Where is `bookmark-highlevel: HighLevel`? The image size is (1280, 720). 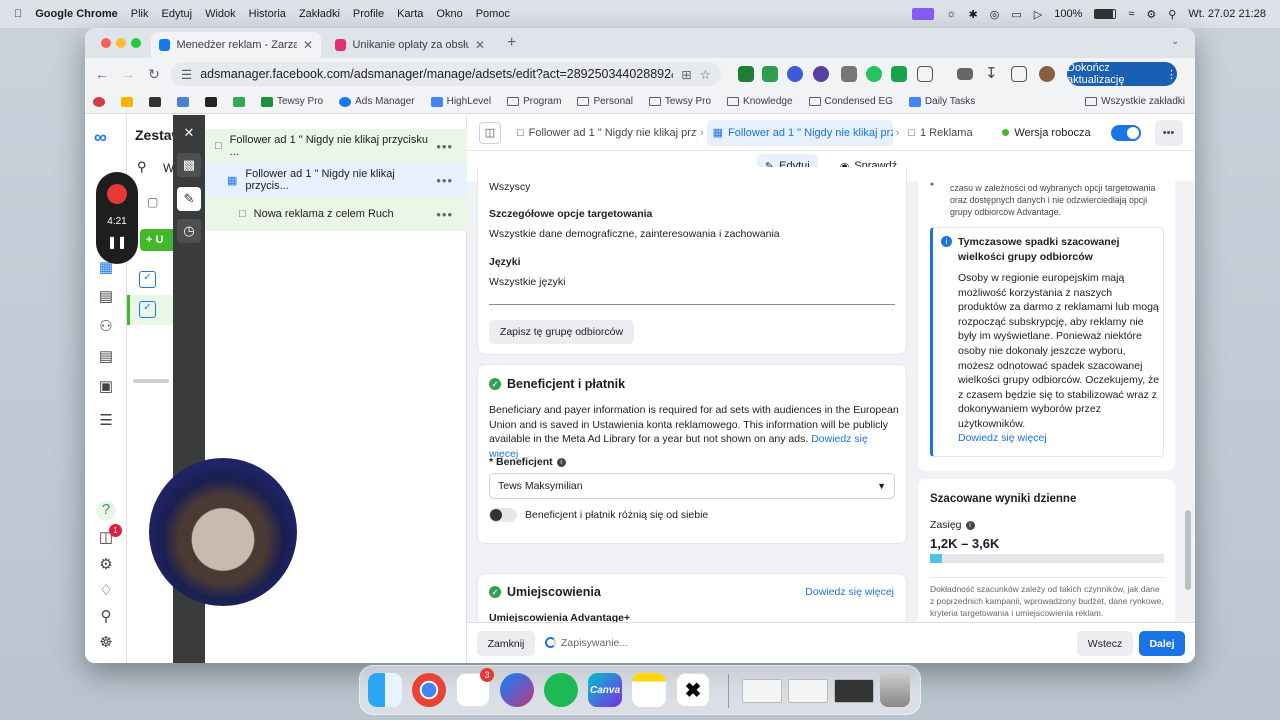 bookmark-highlevel: HighLevel is located at coordinates (460, 101).